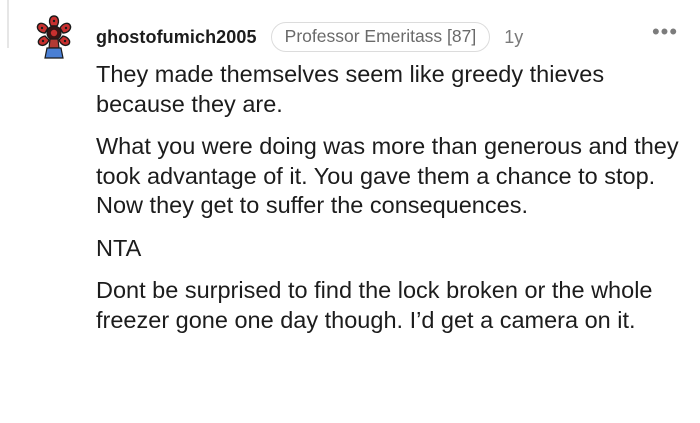  I want to click on demogorgon-avatar-icon, so click(54, 37).